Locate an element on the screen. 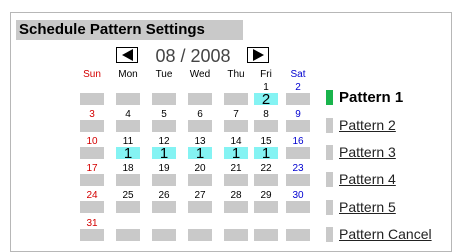  calendar-day-cell: 20 is located at coordinates (200, 175).